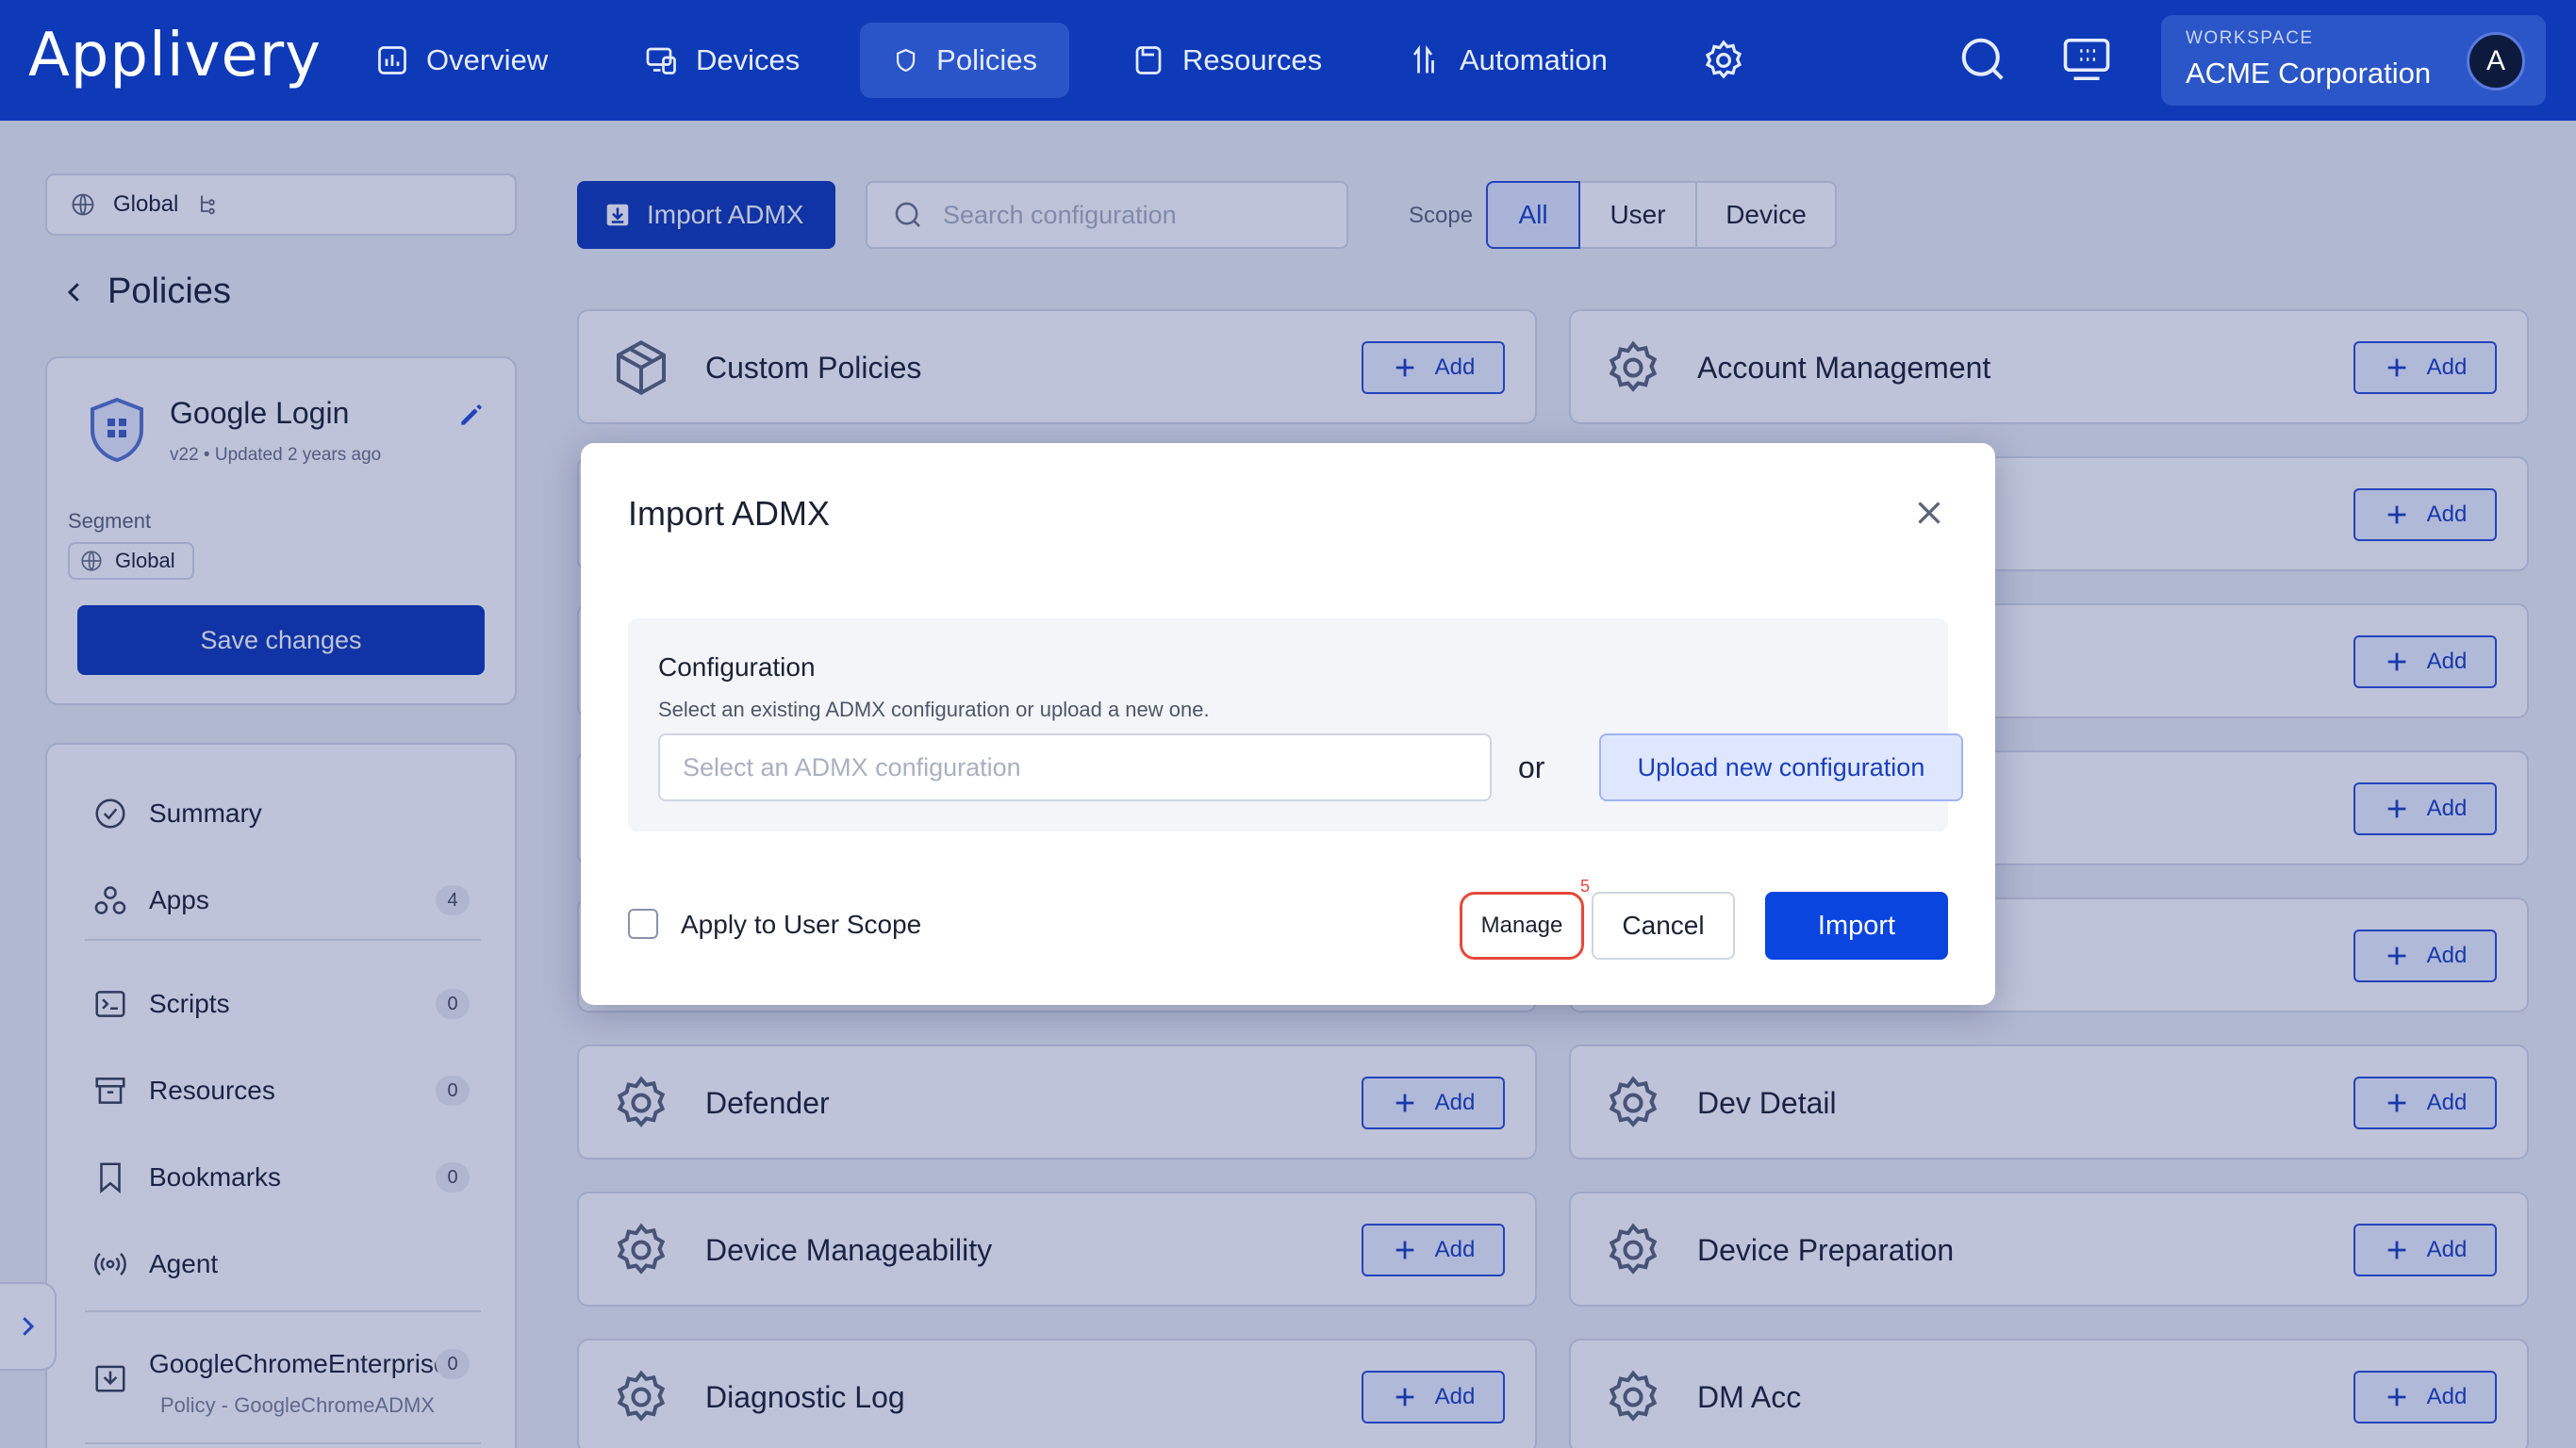 This screenshot has width=2576, height=1448. What do you see at coordinates (906, 60) in the screenshot?
I see `shield-icon` at bounding box center [906, 60].